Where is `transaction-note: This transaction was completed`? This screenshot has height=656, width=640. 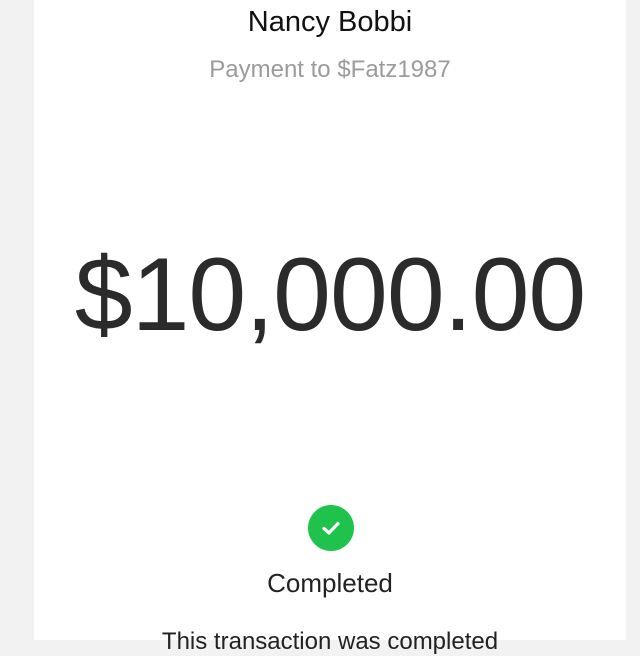
transaction-note: This transaction was completed is located at coordinates (330, 641).